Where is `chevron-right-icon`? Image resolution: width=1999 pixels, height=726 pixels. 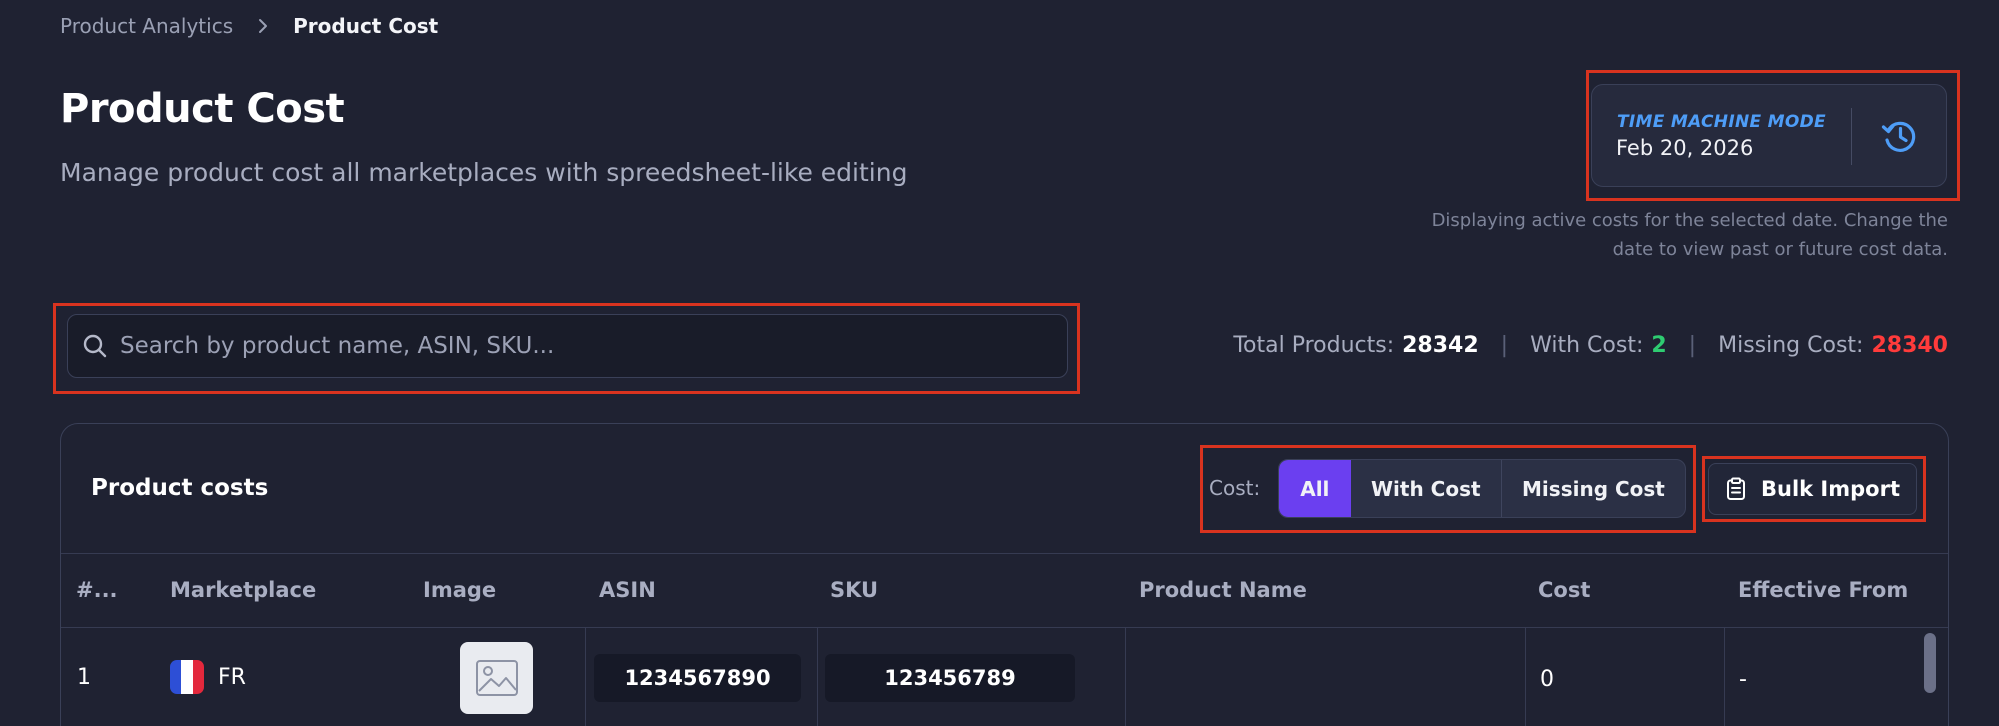
chevron-right-icon is located at coordinates (263, 26).